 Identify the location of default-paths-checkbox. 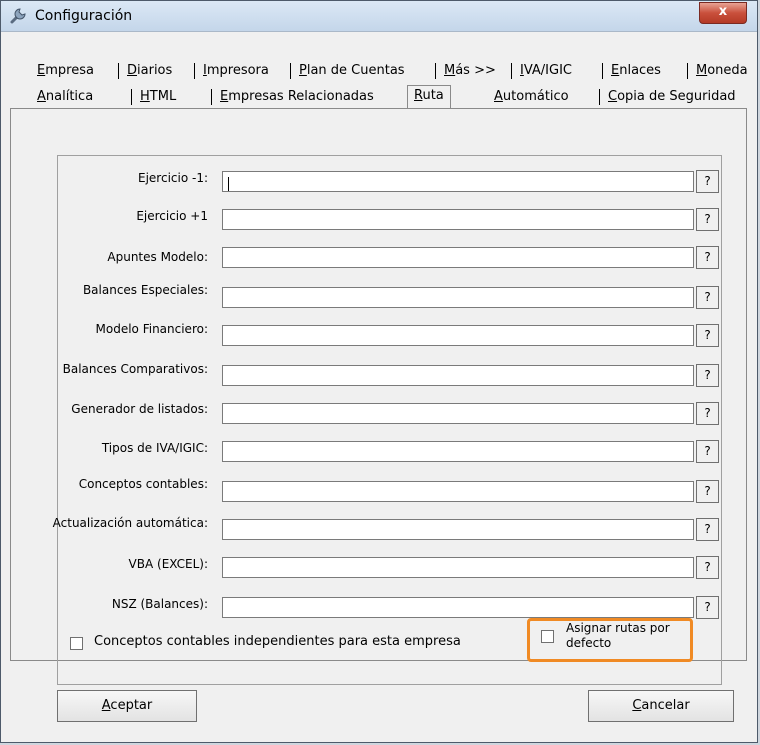
(547, 636).